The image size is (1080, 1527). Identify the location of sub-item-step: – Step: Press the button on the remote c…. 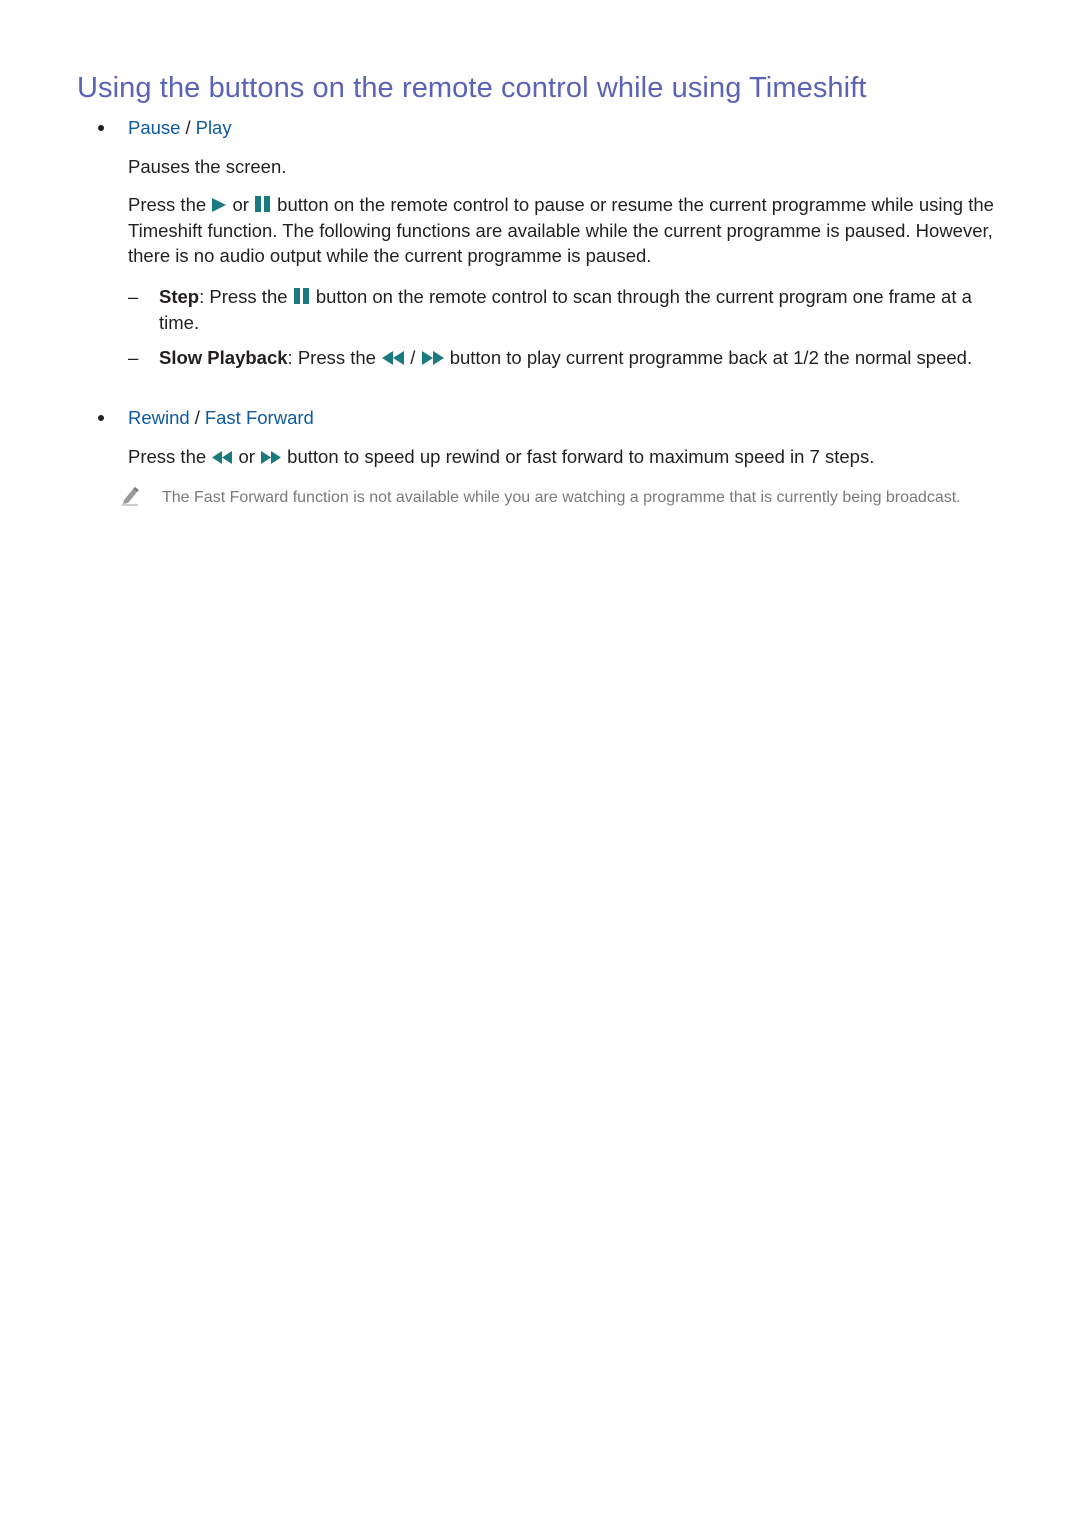
(561, 309).